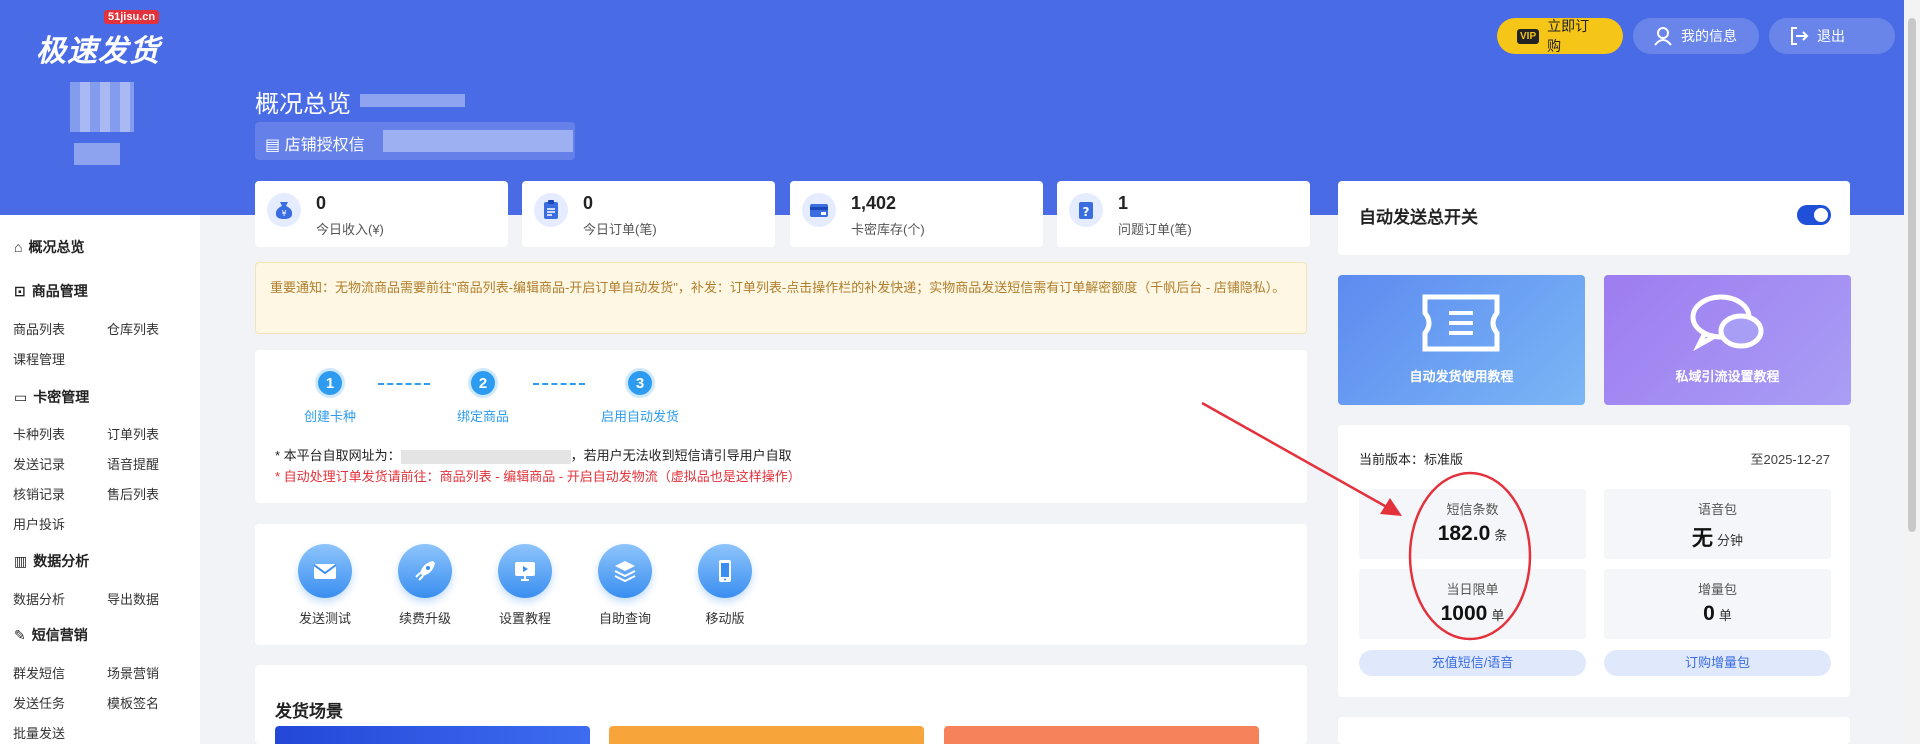  Describe the element at coordinates (1301, 458) in the screenshot. I see `annotation-arrow-icon` at that location.